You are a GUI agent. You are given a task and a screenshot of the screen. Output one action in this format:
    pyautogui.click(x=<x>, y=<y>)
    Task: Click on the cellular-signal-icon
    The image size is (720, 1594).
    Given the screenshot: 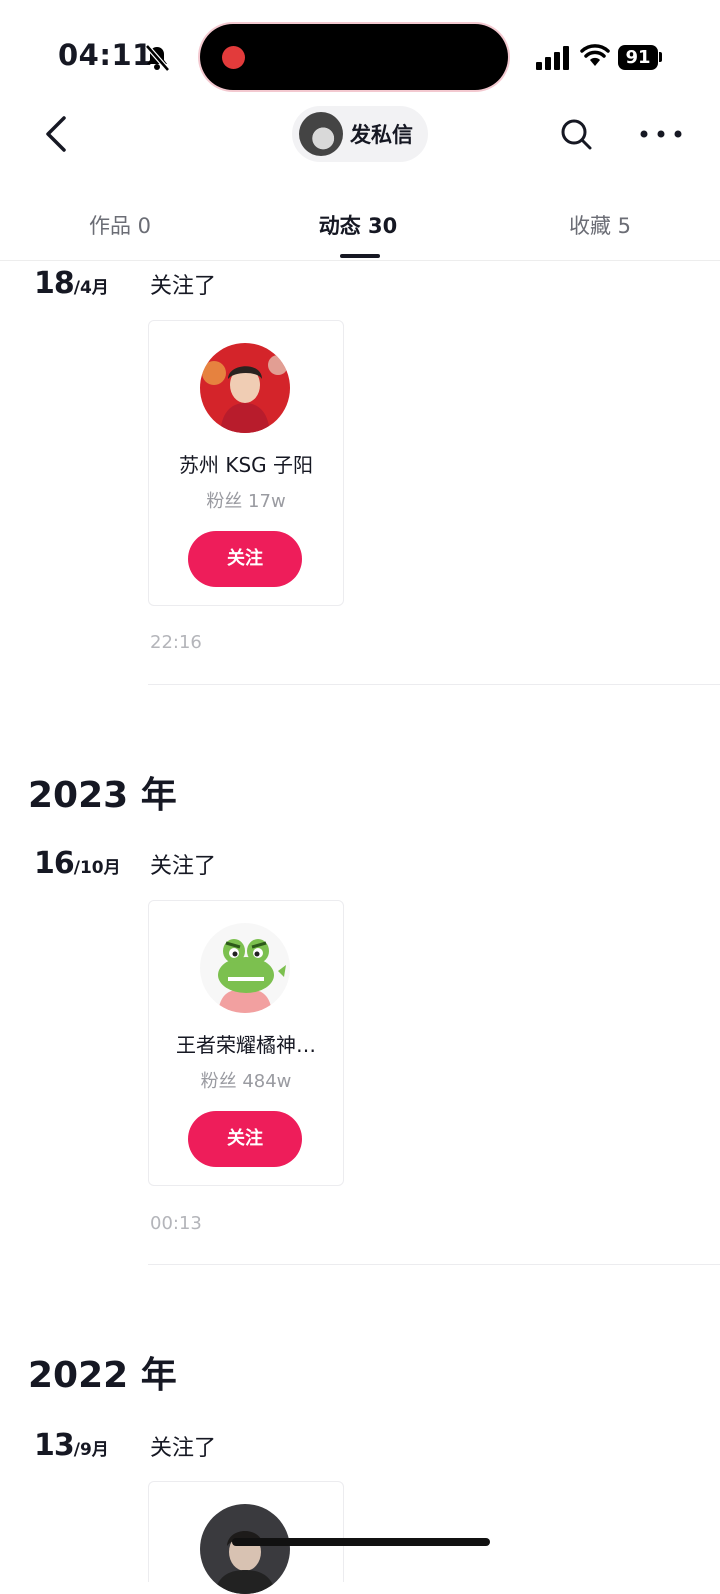 What is the action you would take?
    pyautogui.click(x=552, y=58)
    